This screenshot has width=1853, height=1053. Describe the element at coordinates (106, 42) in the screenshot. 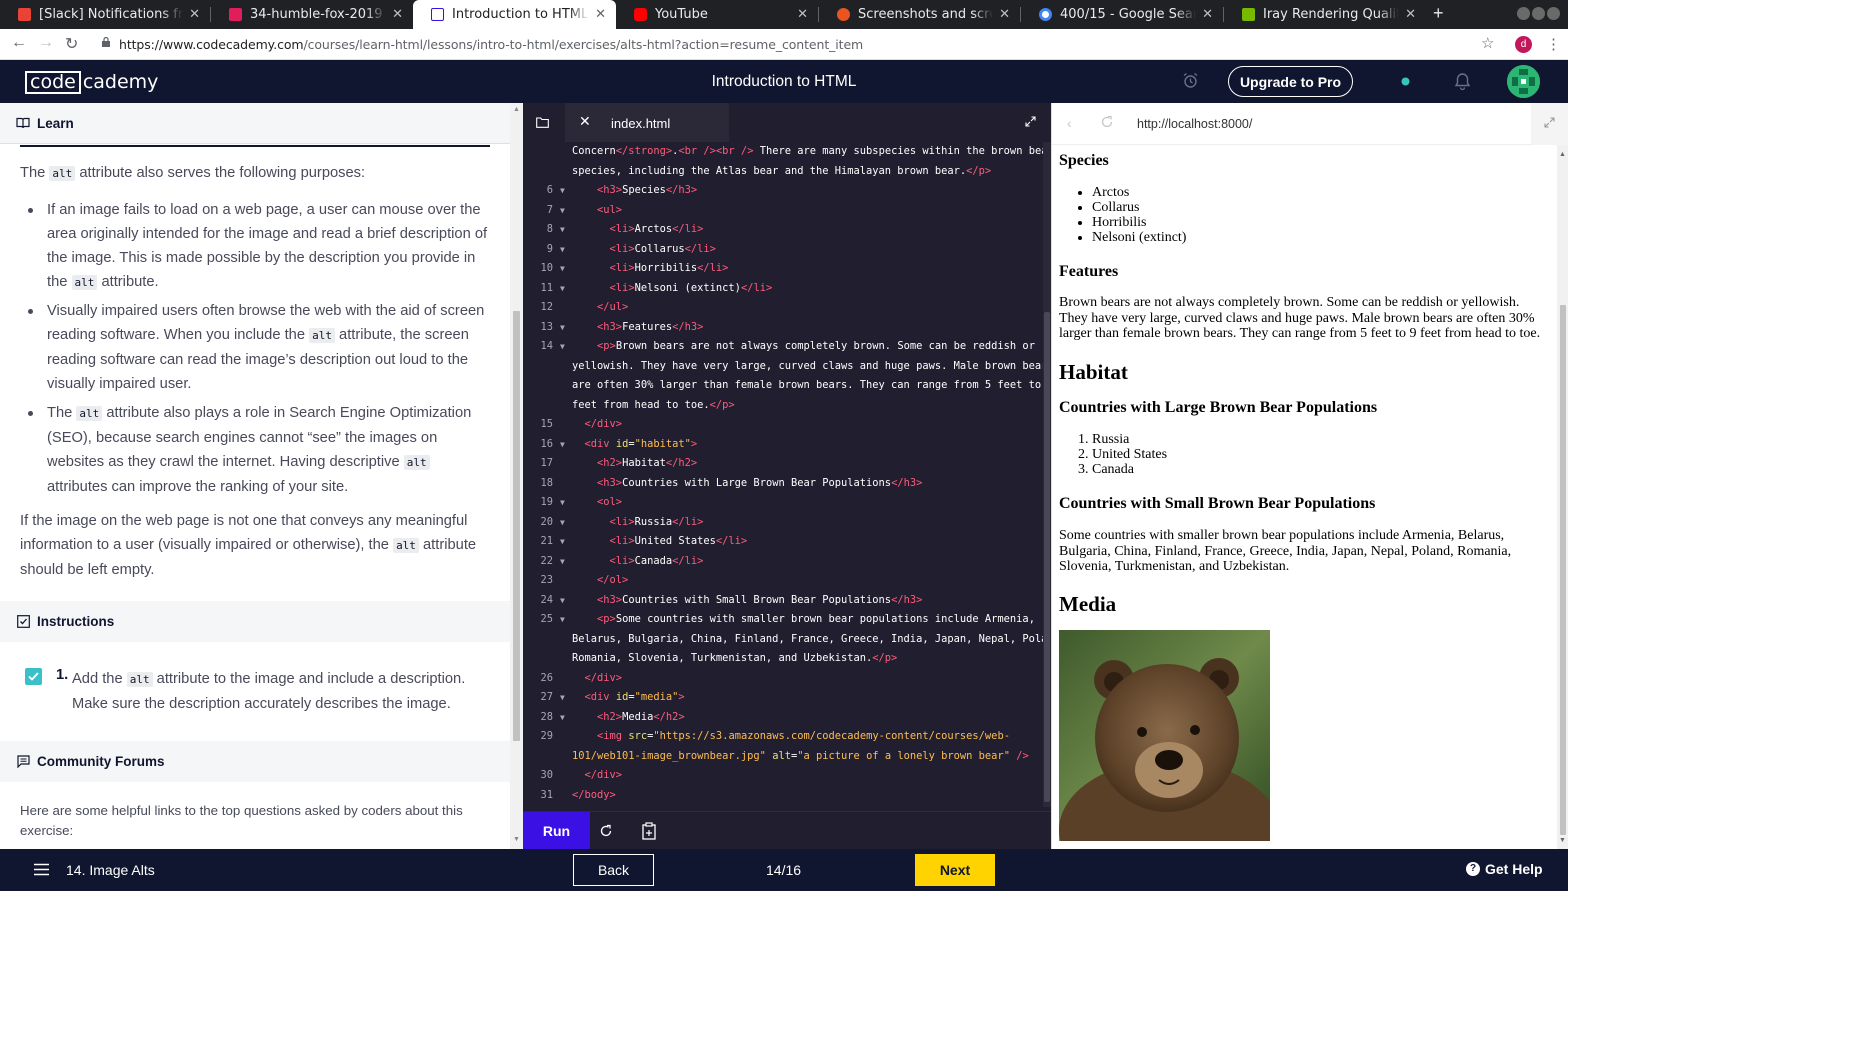

I see `lock-icon` at that location.